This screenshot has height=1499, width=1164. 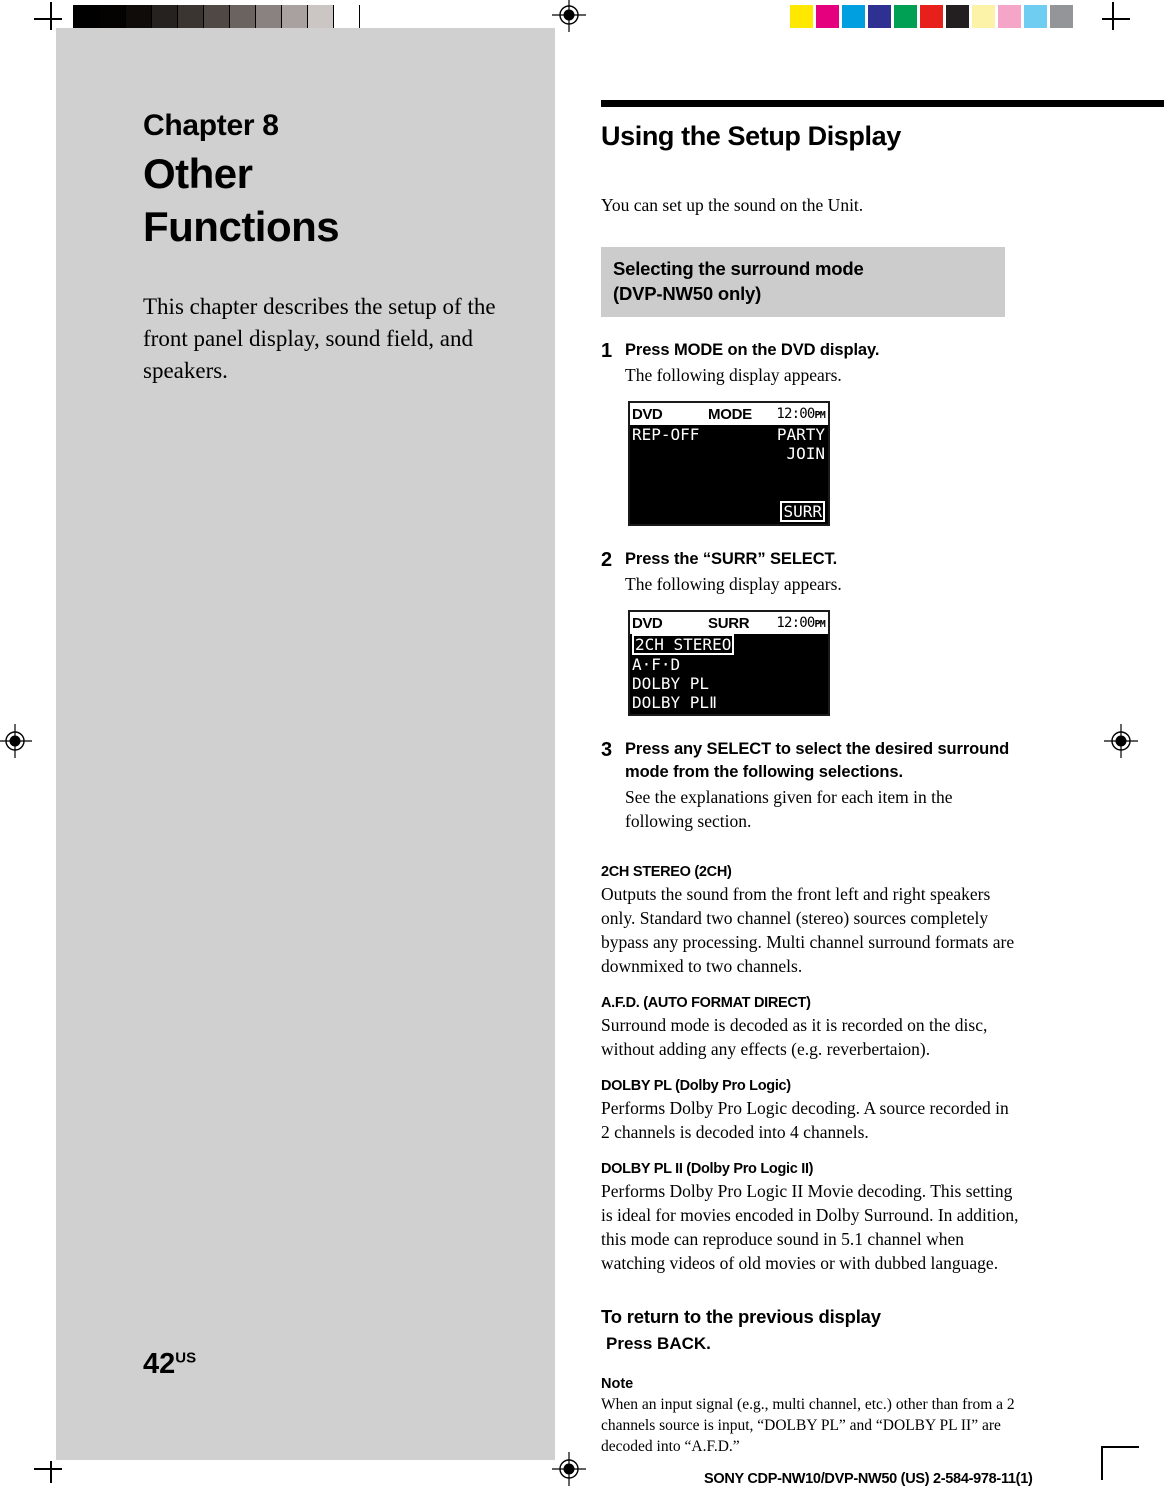 I want to click on crop-mark-top-right, so click(x=1113, y=19).